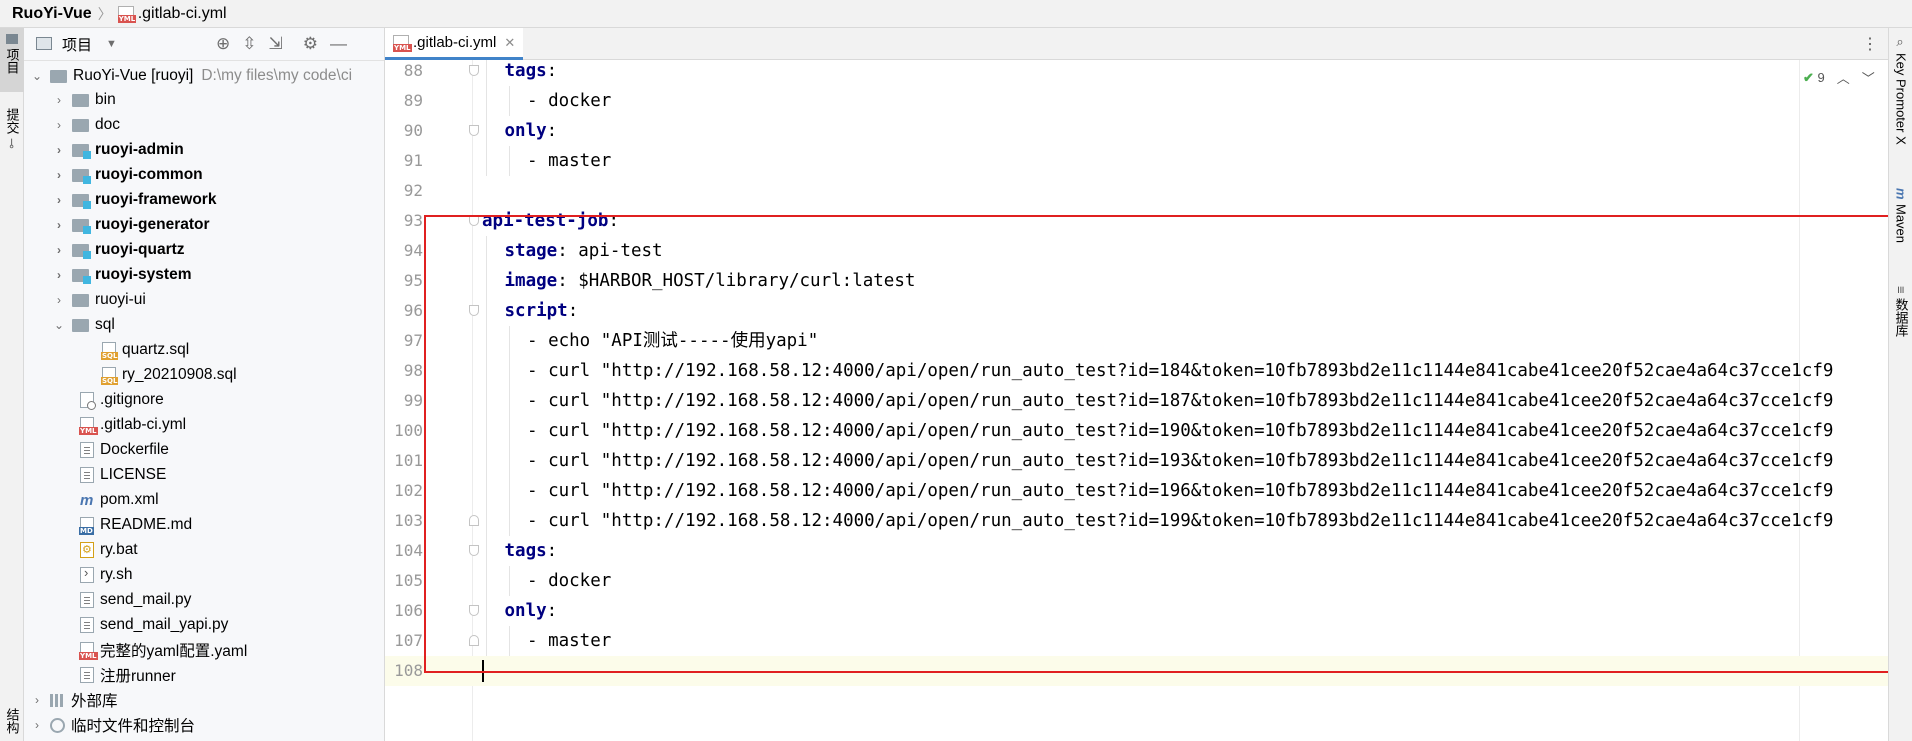  What do you see at coordinates (218, 325) in the screenshot?
I see `tree-item-sql: ⌄ sql` at bounding box center [218, 325].